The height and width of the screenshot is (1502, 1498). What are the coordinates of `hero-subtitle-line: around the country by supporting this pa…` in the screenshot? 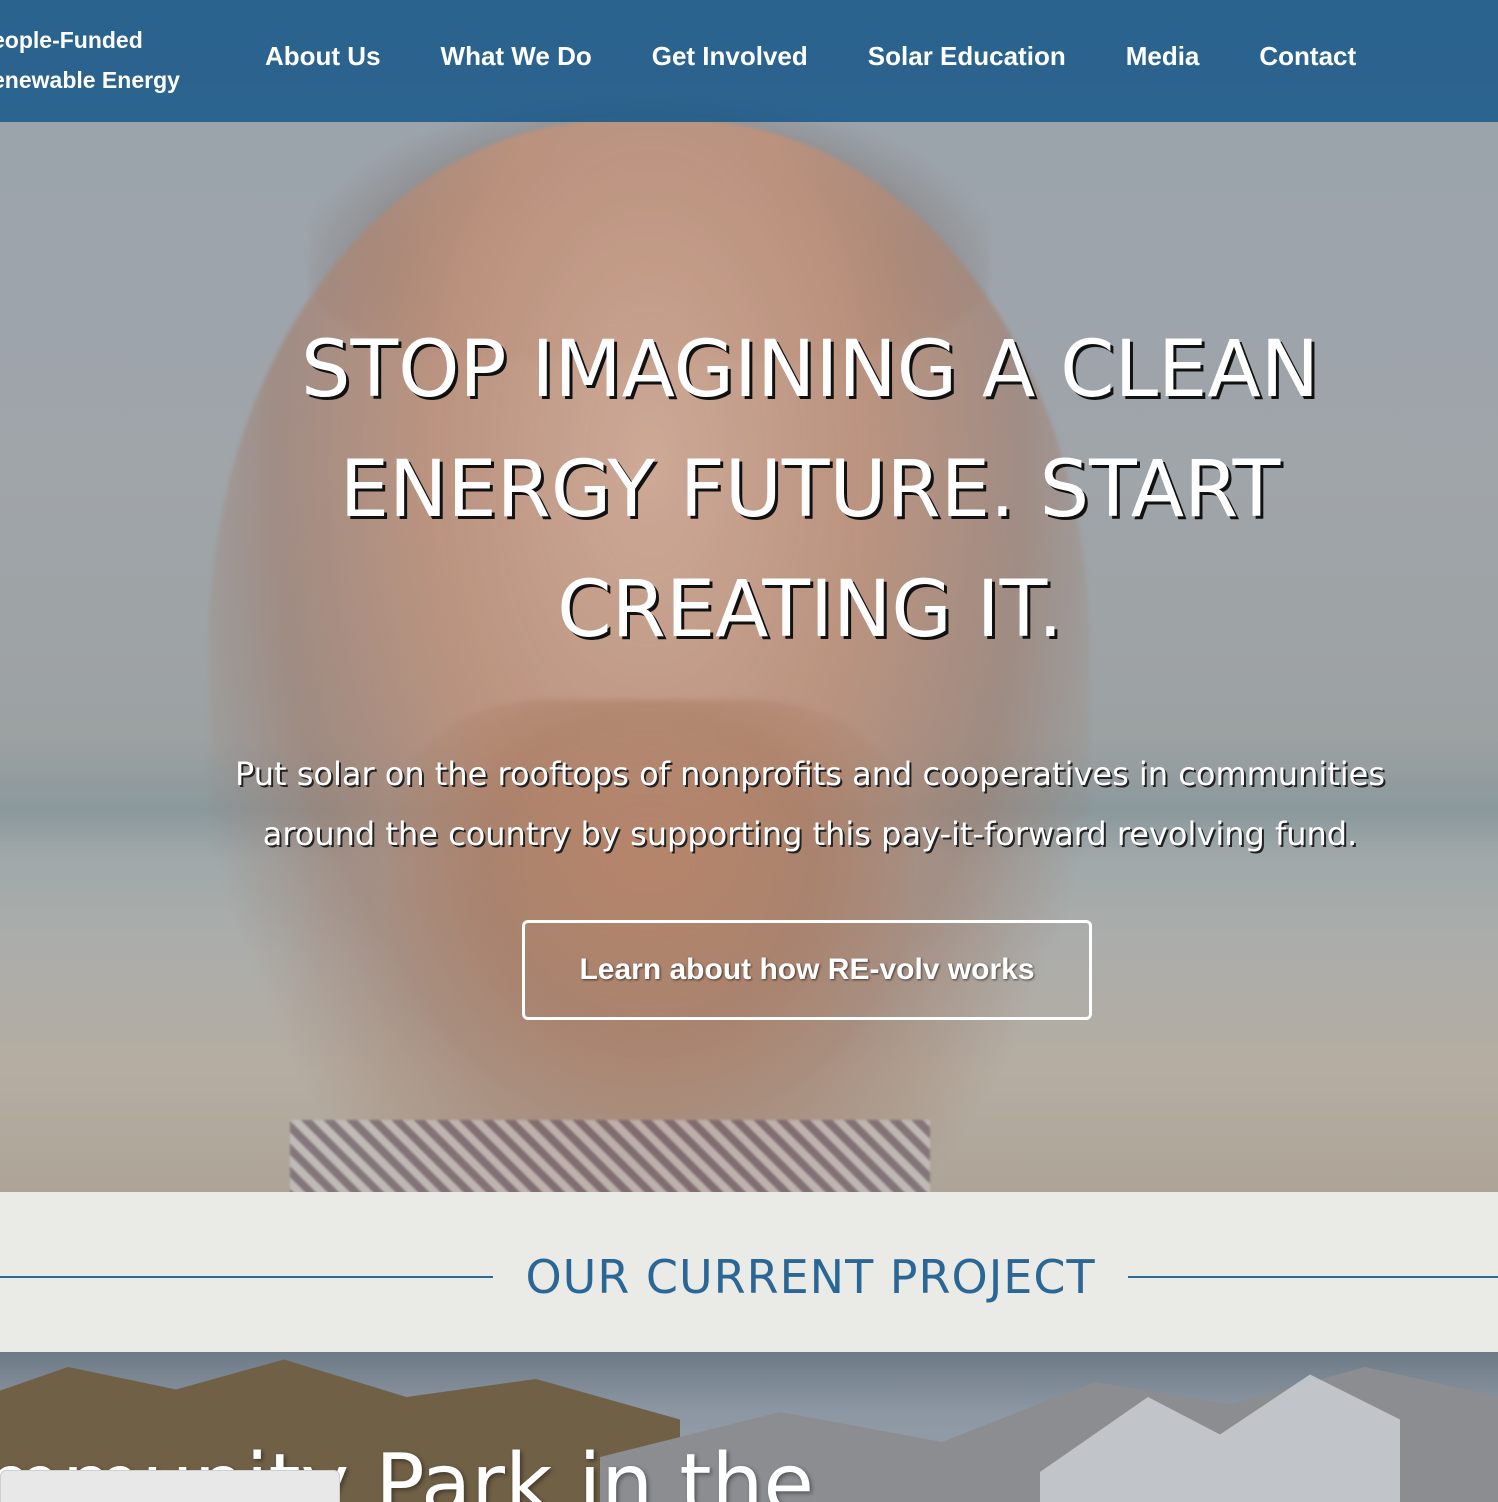 It's located at (810, 834).